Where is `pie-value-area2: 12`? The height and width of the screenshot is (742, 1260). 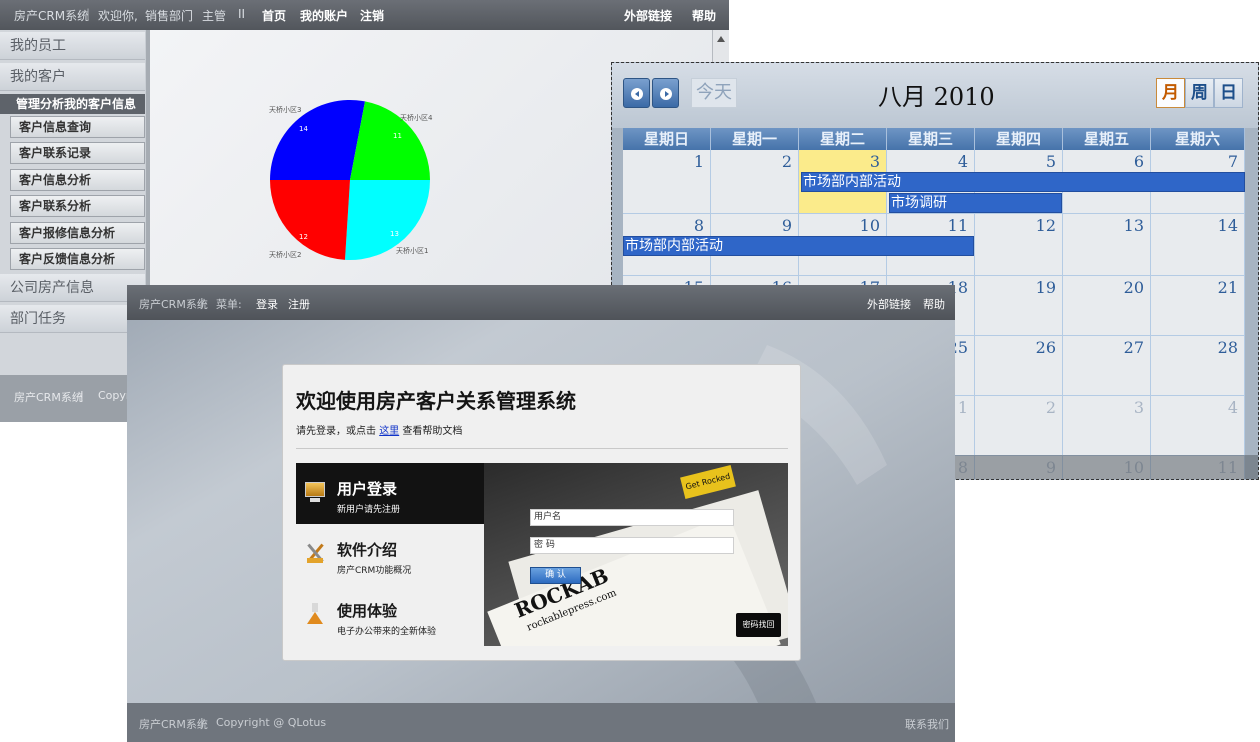
pie-value-area2: 12 is located at coordinates (303, 237).